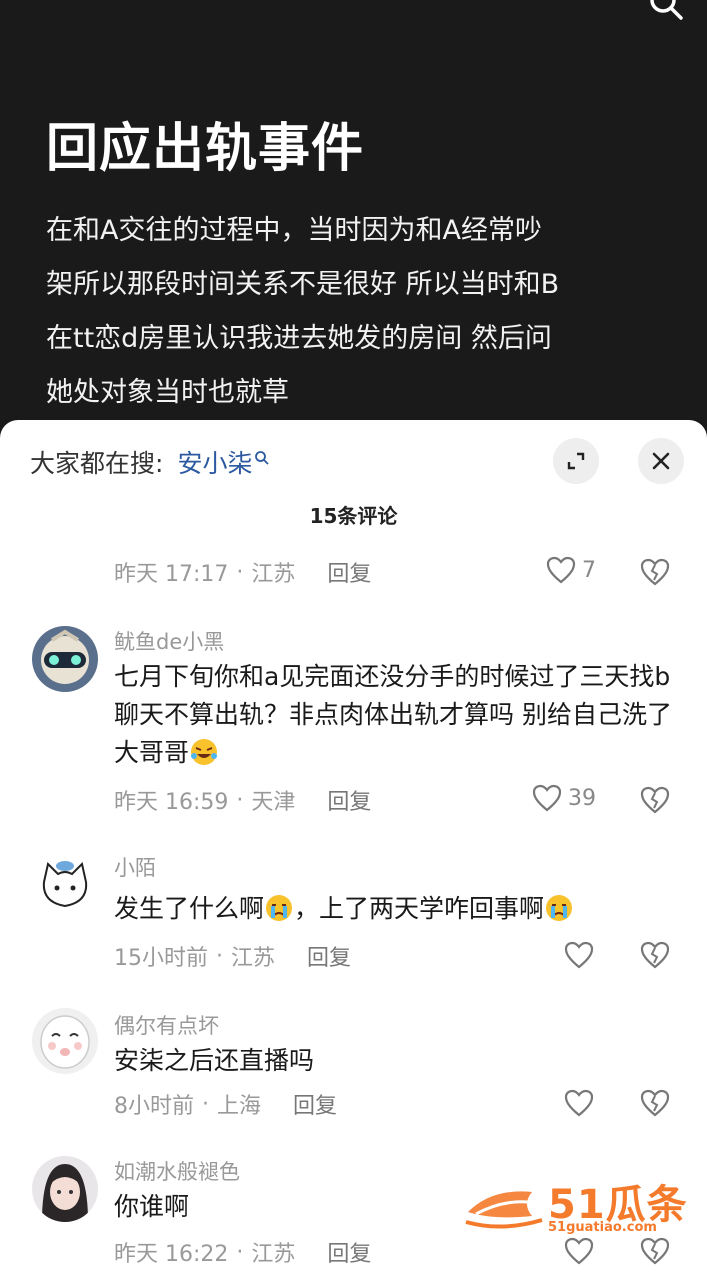  What do you see at coordinates (262, 457) in the screenshot?
I see `search-small-icon` at bounding box center [262, 457].